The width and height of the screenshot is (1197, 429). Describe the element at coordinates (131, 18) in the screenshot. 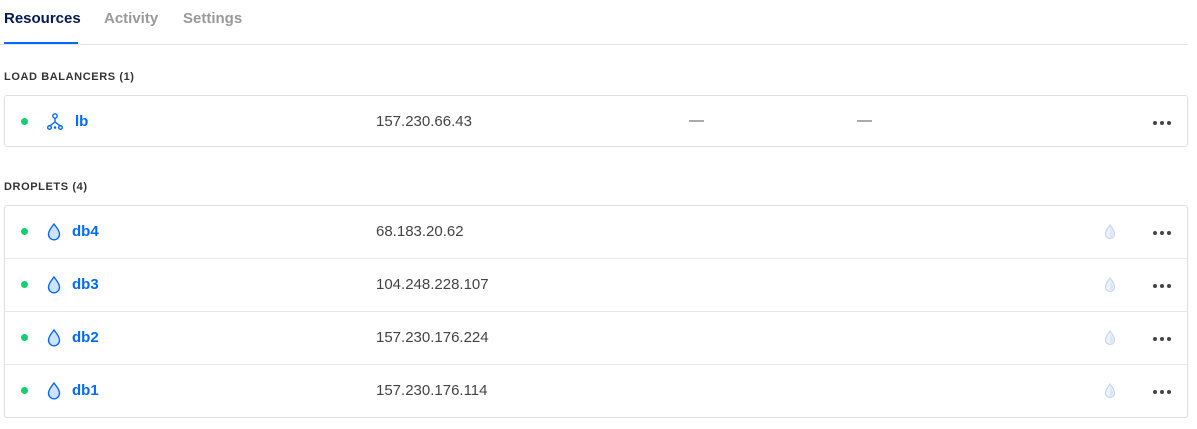

I see `tab-activity: Activity` at that location.